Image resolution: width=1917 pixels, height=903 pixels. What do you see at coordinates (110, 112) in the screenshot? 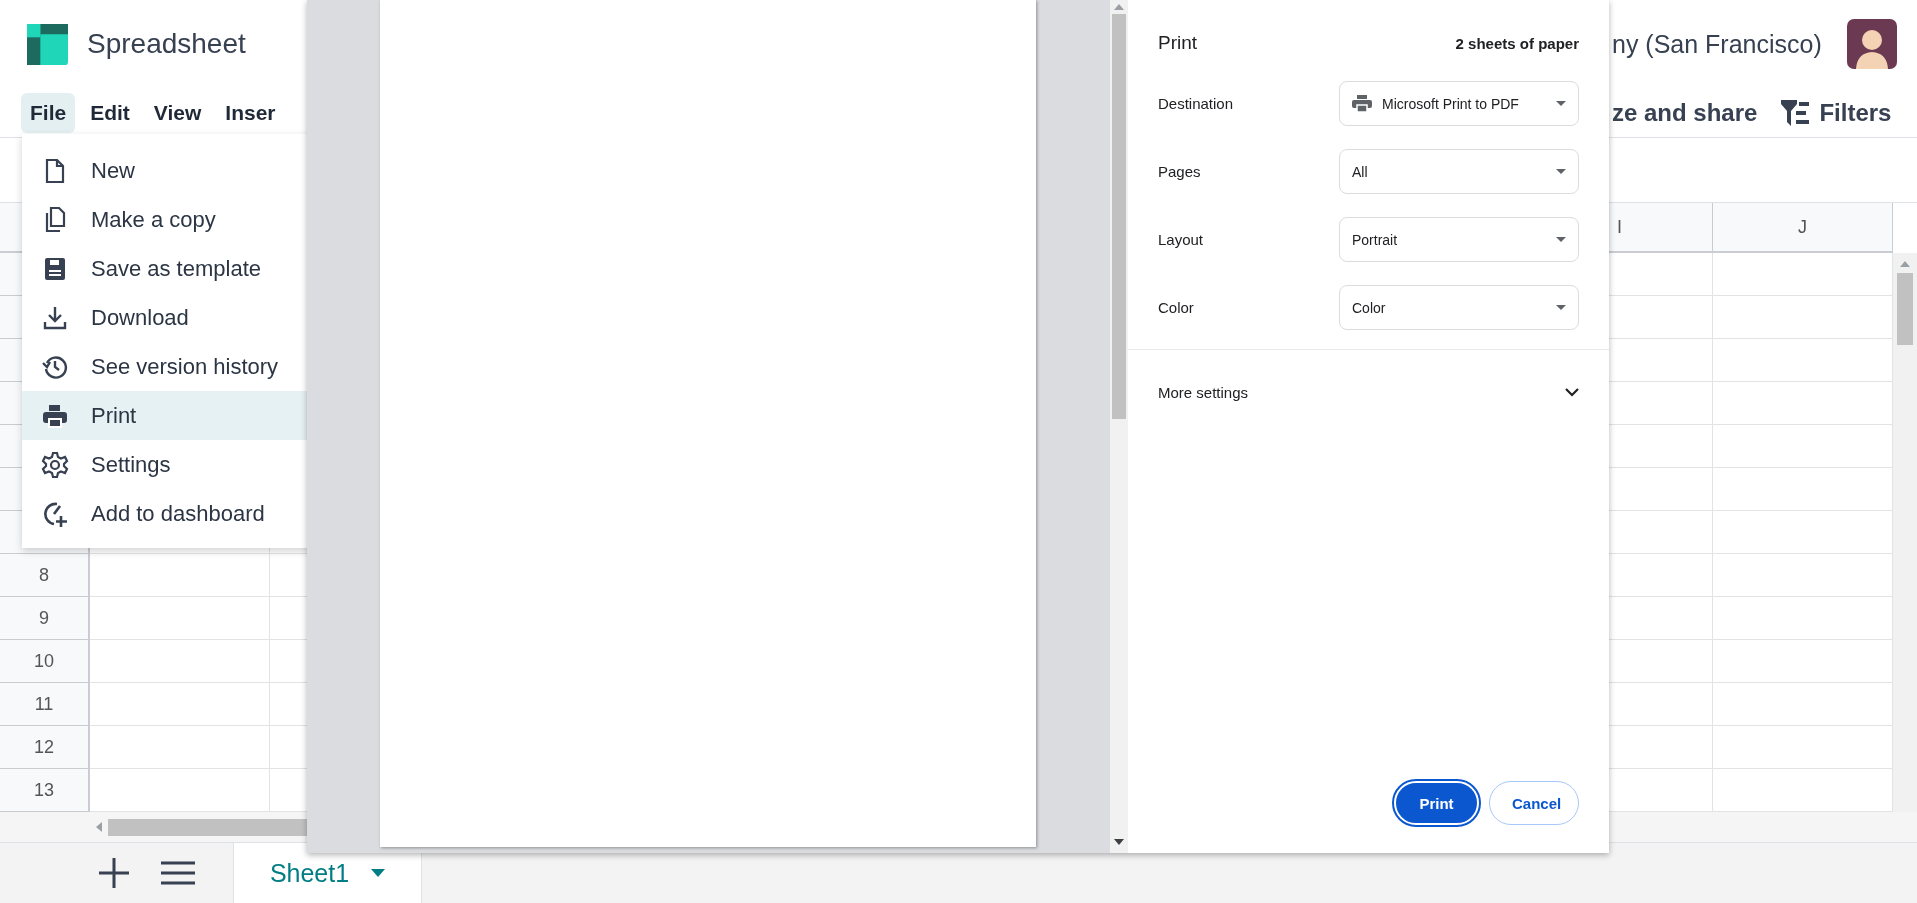
I see `menu-tab: Edit` at bounding box center [110, 112].